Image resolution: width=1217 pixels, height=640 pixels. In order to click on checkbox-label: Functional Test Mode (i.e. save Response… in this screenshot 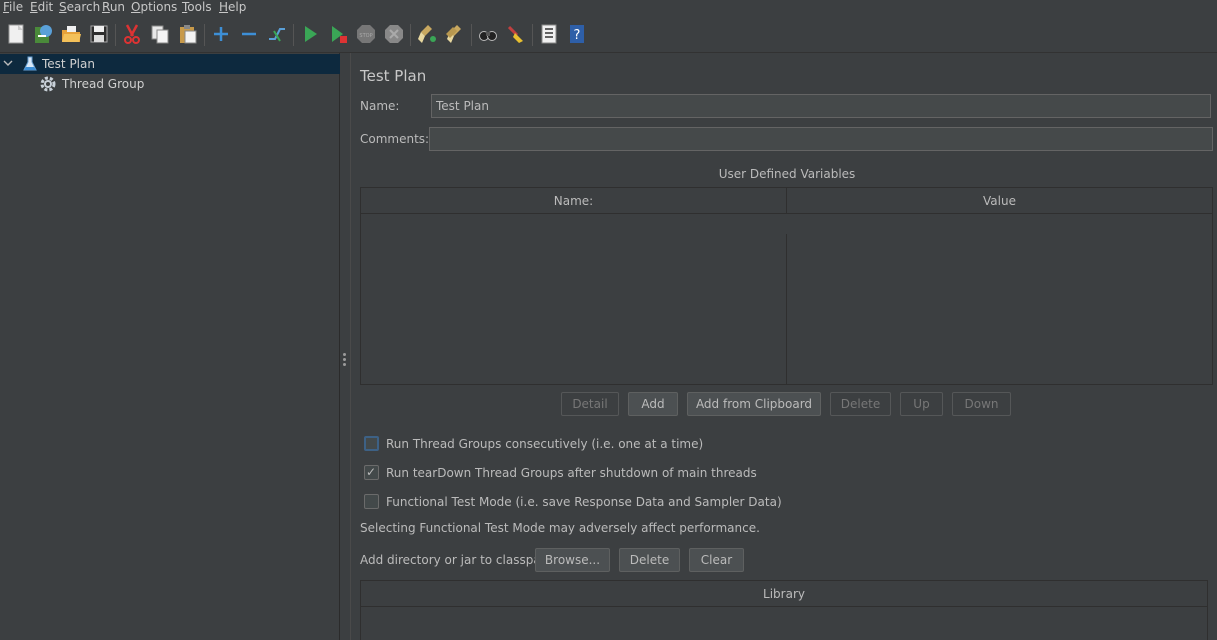, I will do `click(584, 501)`.